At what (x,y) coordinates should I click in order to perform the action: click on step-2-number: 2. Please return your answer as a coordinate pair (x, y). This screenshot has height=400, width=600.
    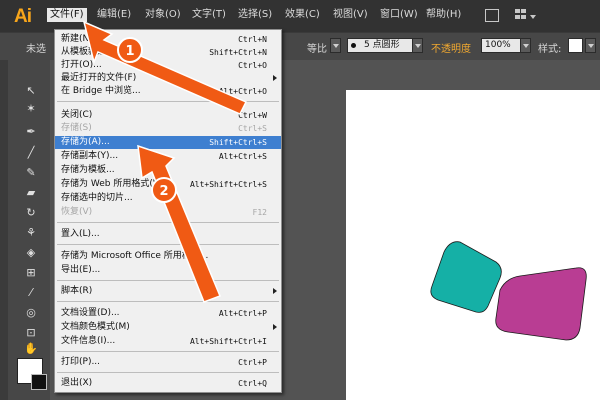
    Looking at the image, I should click on (163, 191).